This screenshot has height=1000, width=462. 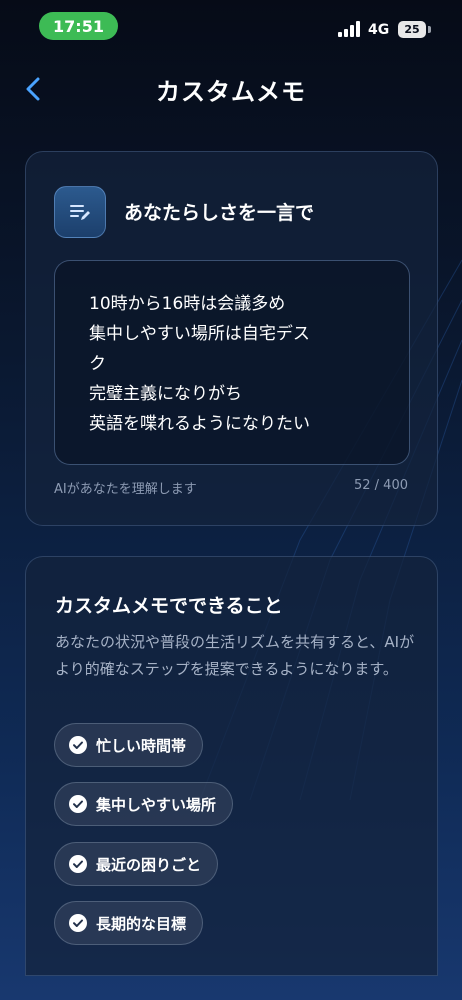 I want to click on battery-level: 25, so click(x=412, y=29).